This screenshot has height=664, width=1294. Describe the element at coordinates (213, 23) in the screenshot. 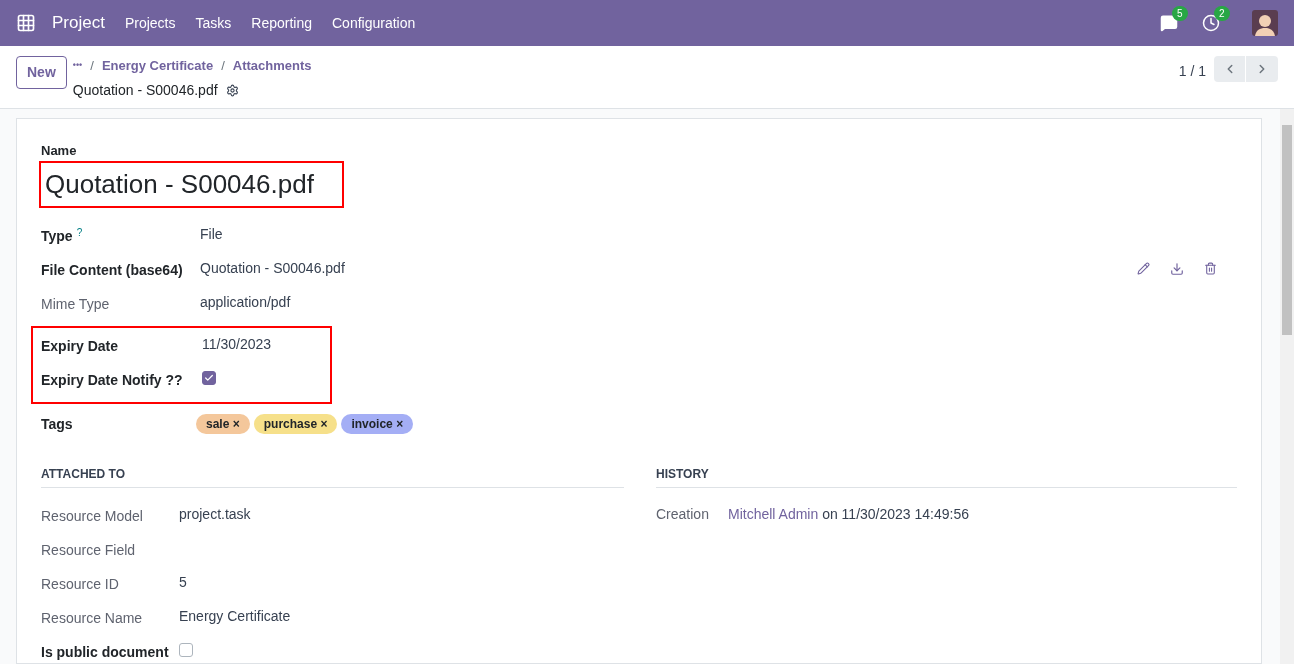

I see `menu-item: Tasks` at that location.